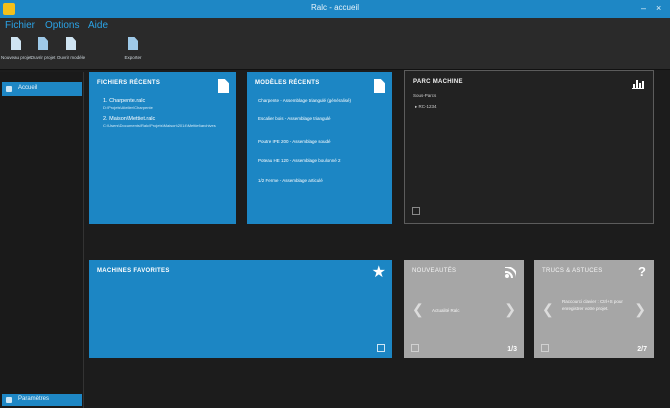 This screenshot has height=408, width=670. I want to click on sidebar-item-parametres: Paramètres, so click(42, 400).